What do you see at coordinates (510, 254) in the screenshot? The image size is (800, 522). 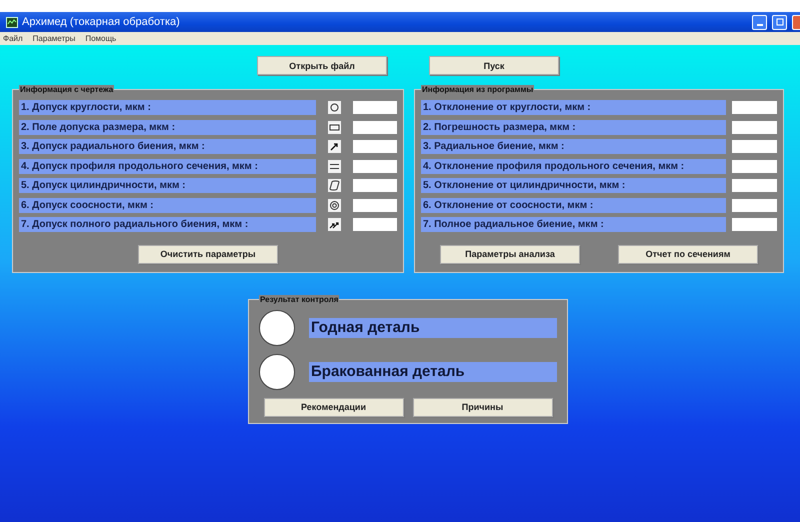 I see `panel-button: Параметры анализа` at bounding box center [510, 254].